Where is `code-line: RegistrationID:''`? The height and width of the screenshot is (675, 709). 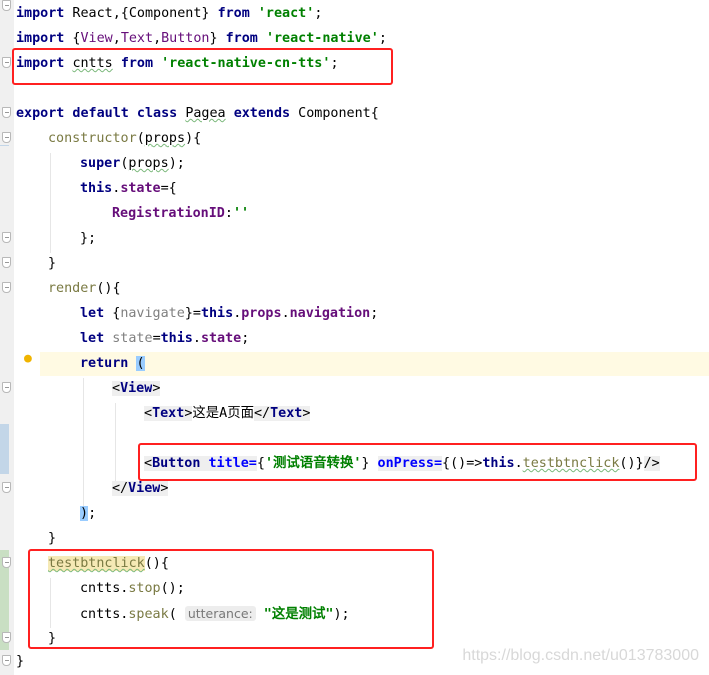 code-line: RegistrationID:'' is located at coordinates (180, 214).